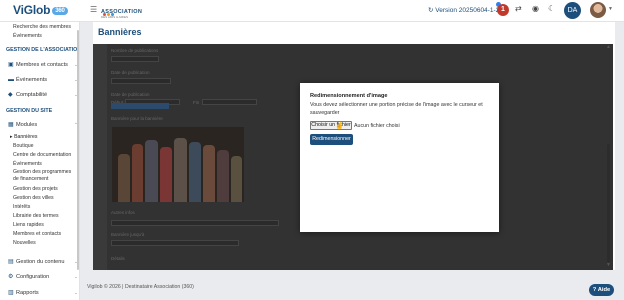  What do you see at coordinates (551, 8) in the screenshot?
I see `moon-icon: ☾` at bounding box center [551, 8].